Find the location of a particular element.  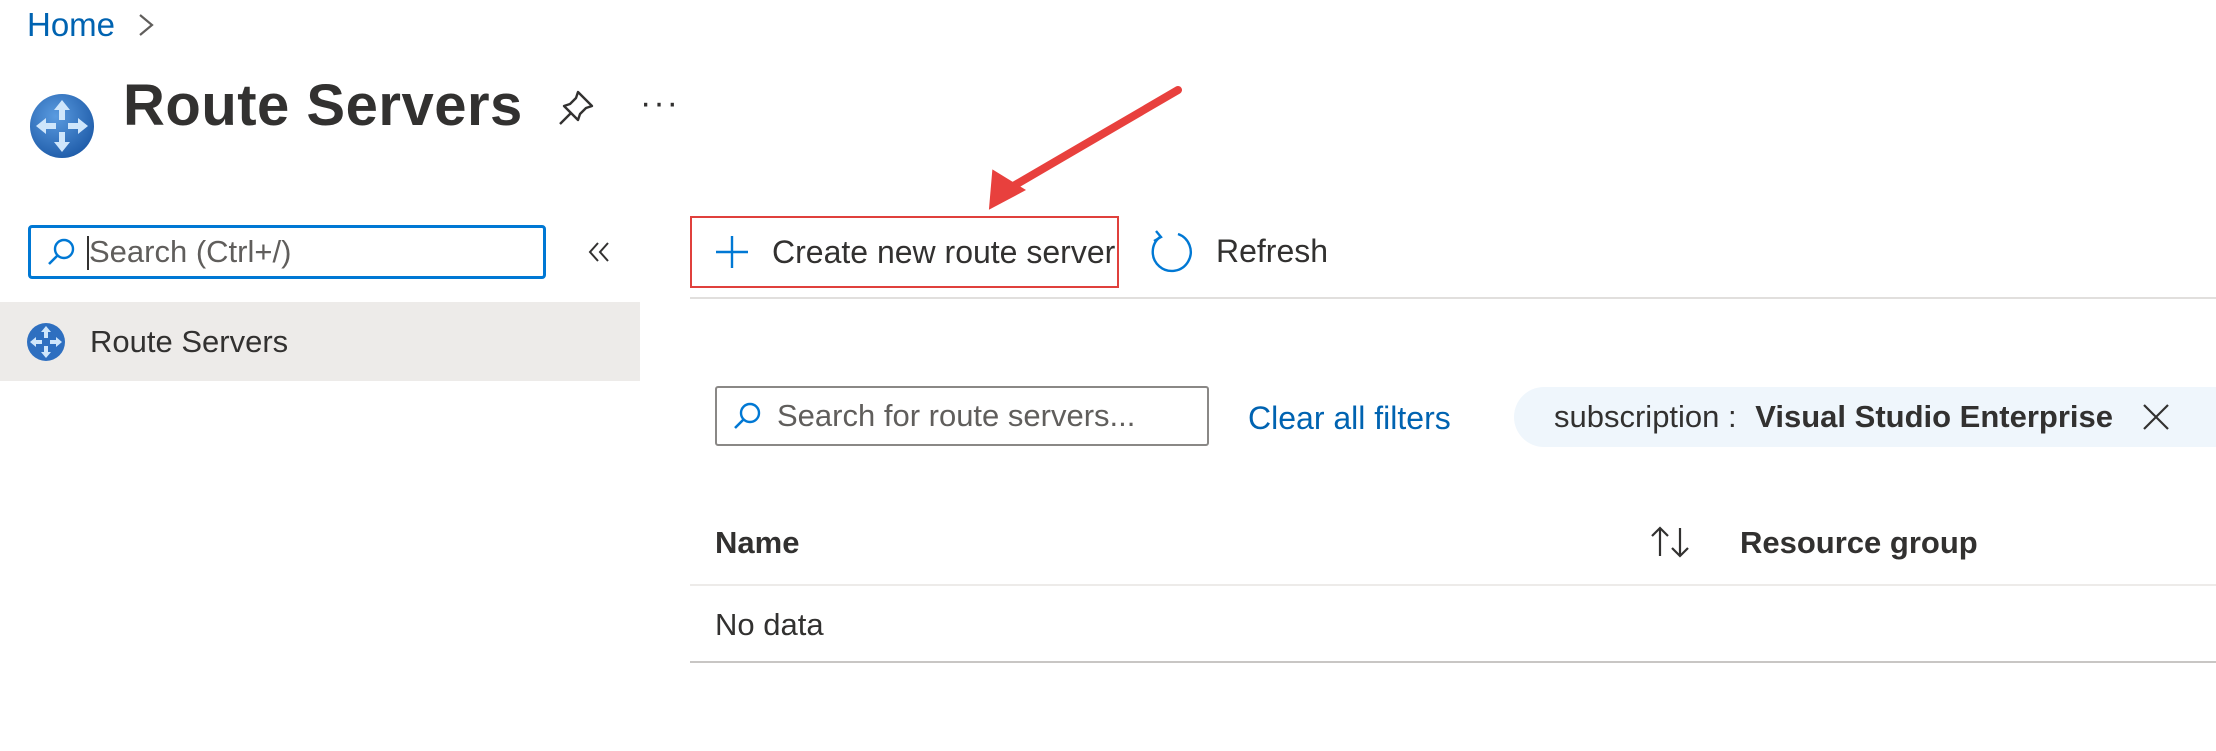

filter-pill-key: subscription : is located at coordinates (1650, 416).